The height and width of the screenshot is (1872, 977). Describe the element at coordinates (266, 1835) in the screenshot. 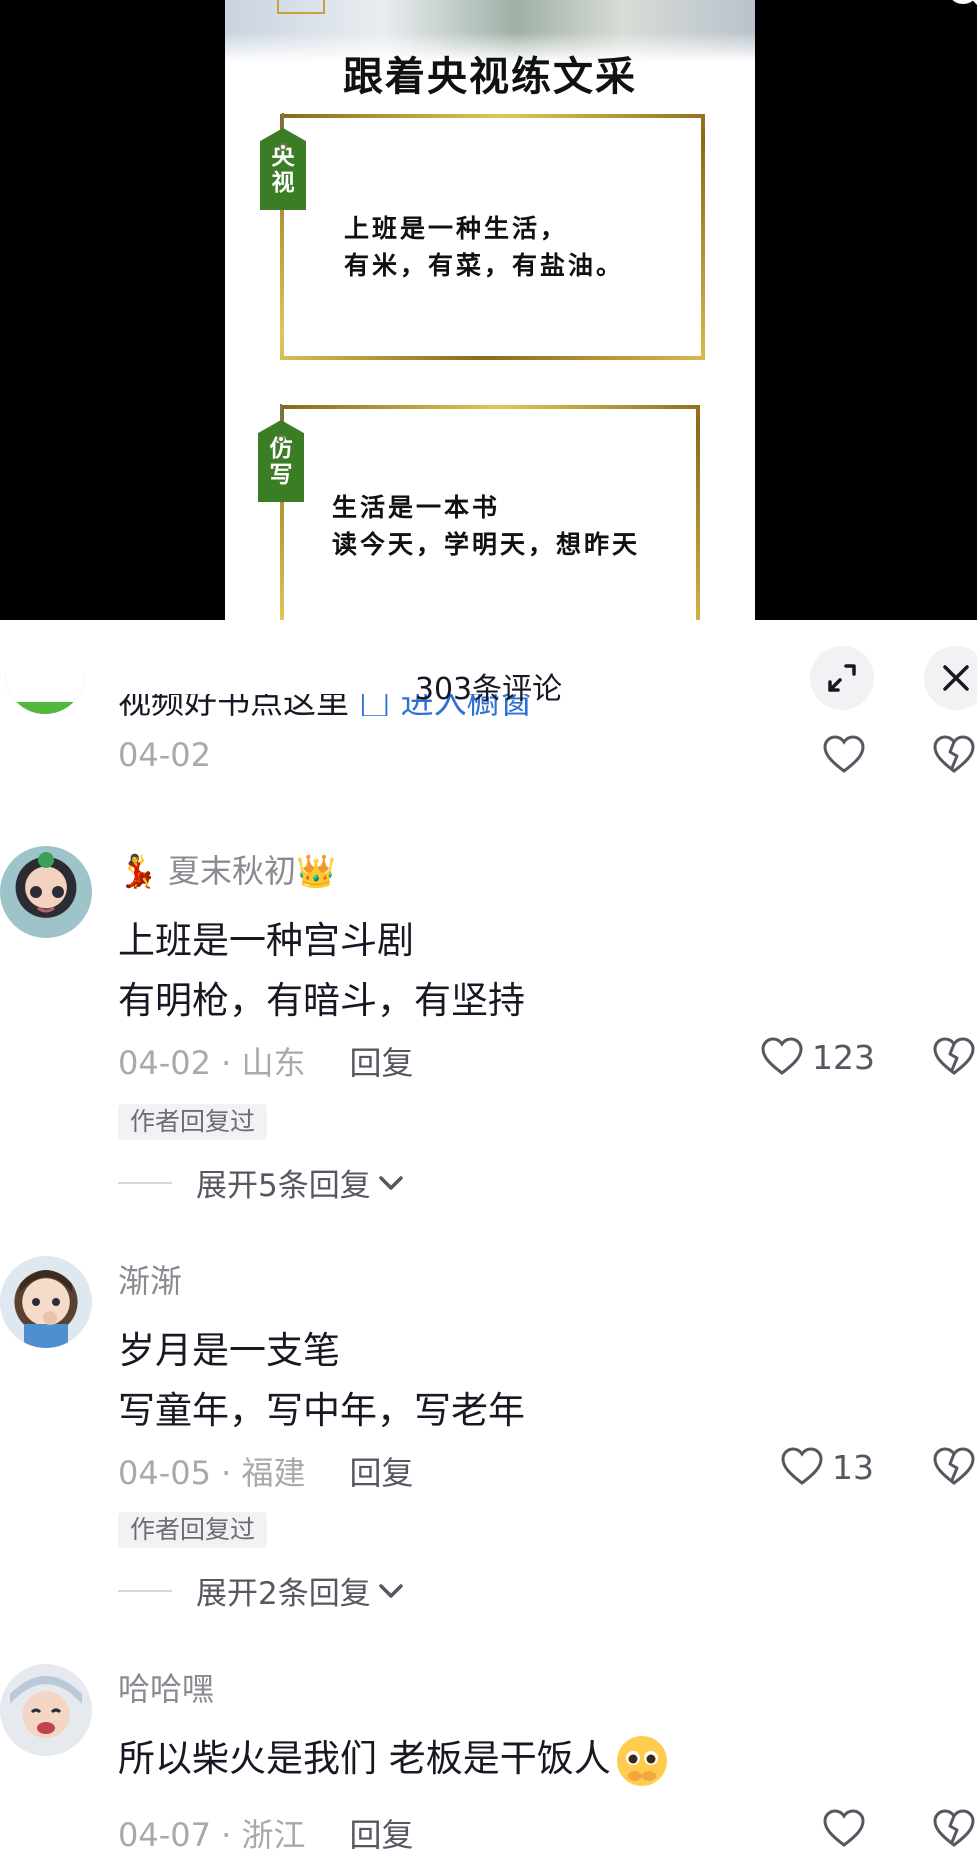

I see `comment-meta: 04-07 · 浙江 回复` at that location.